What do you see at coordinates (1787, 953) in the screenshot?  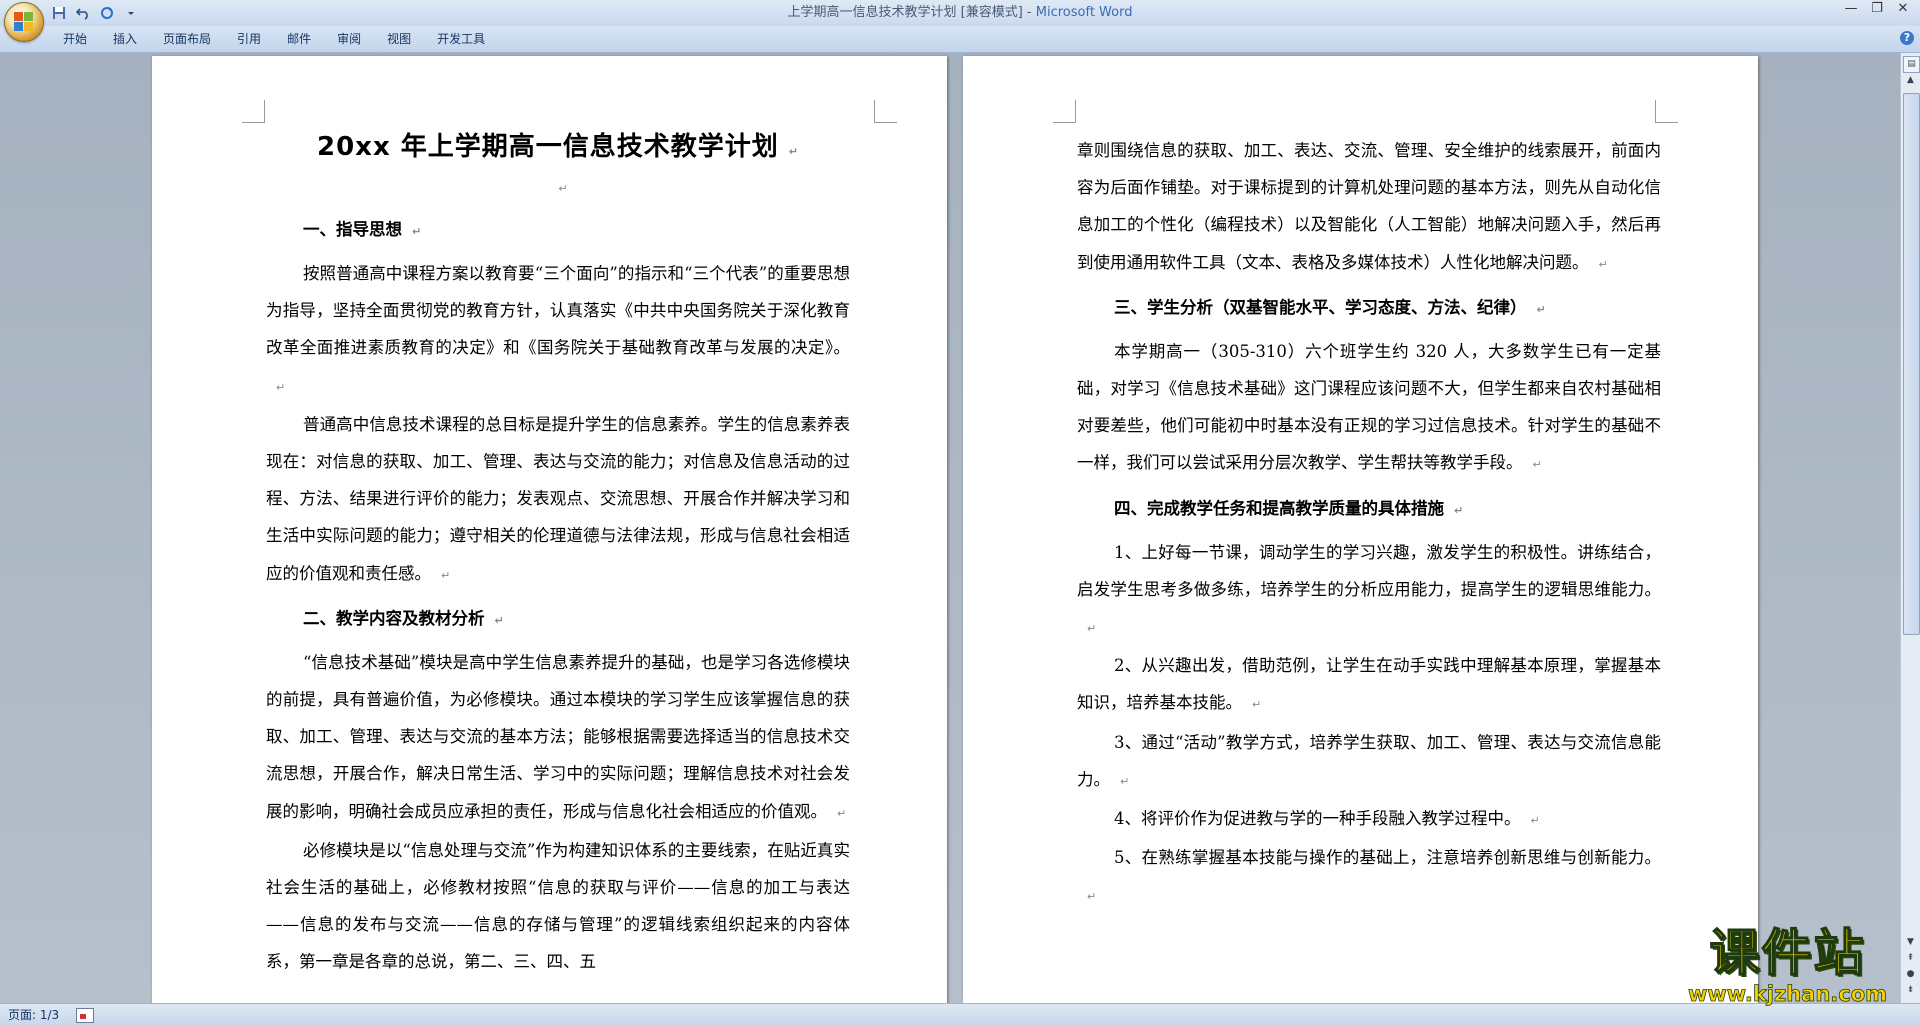 I see `watermark-text: 课件站` at bounding box center [1787, 953].